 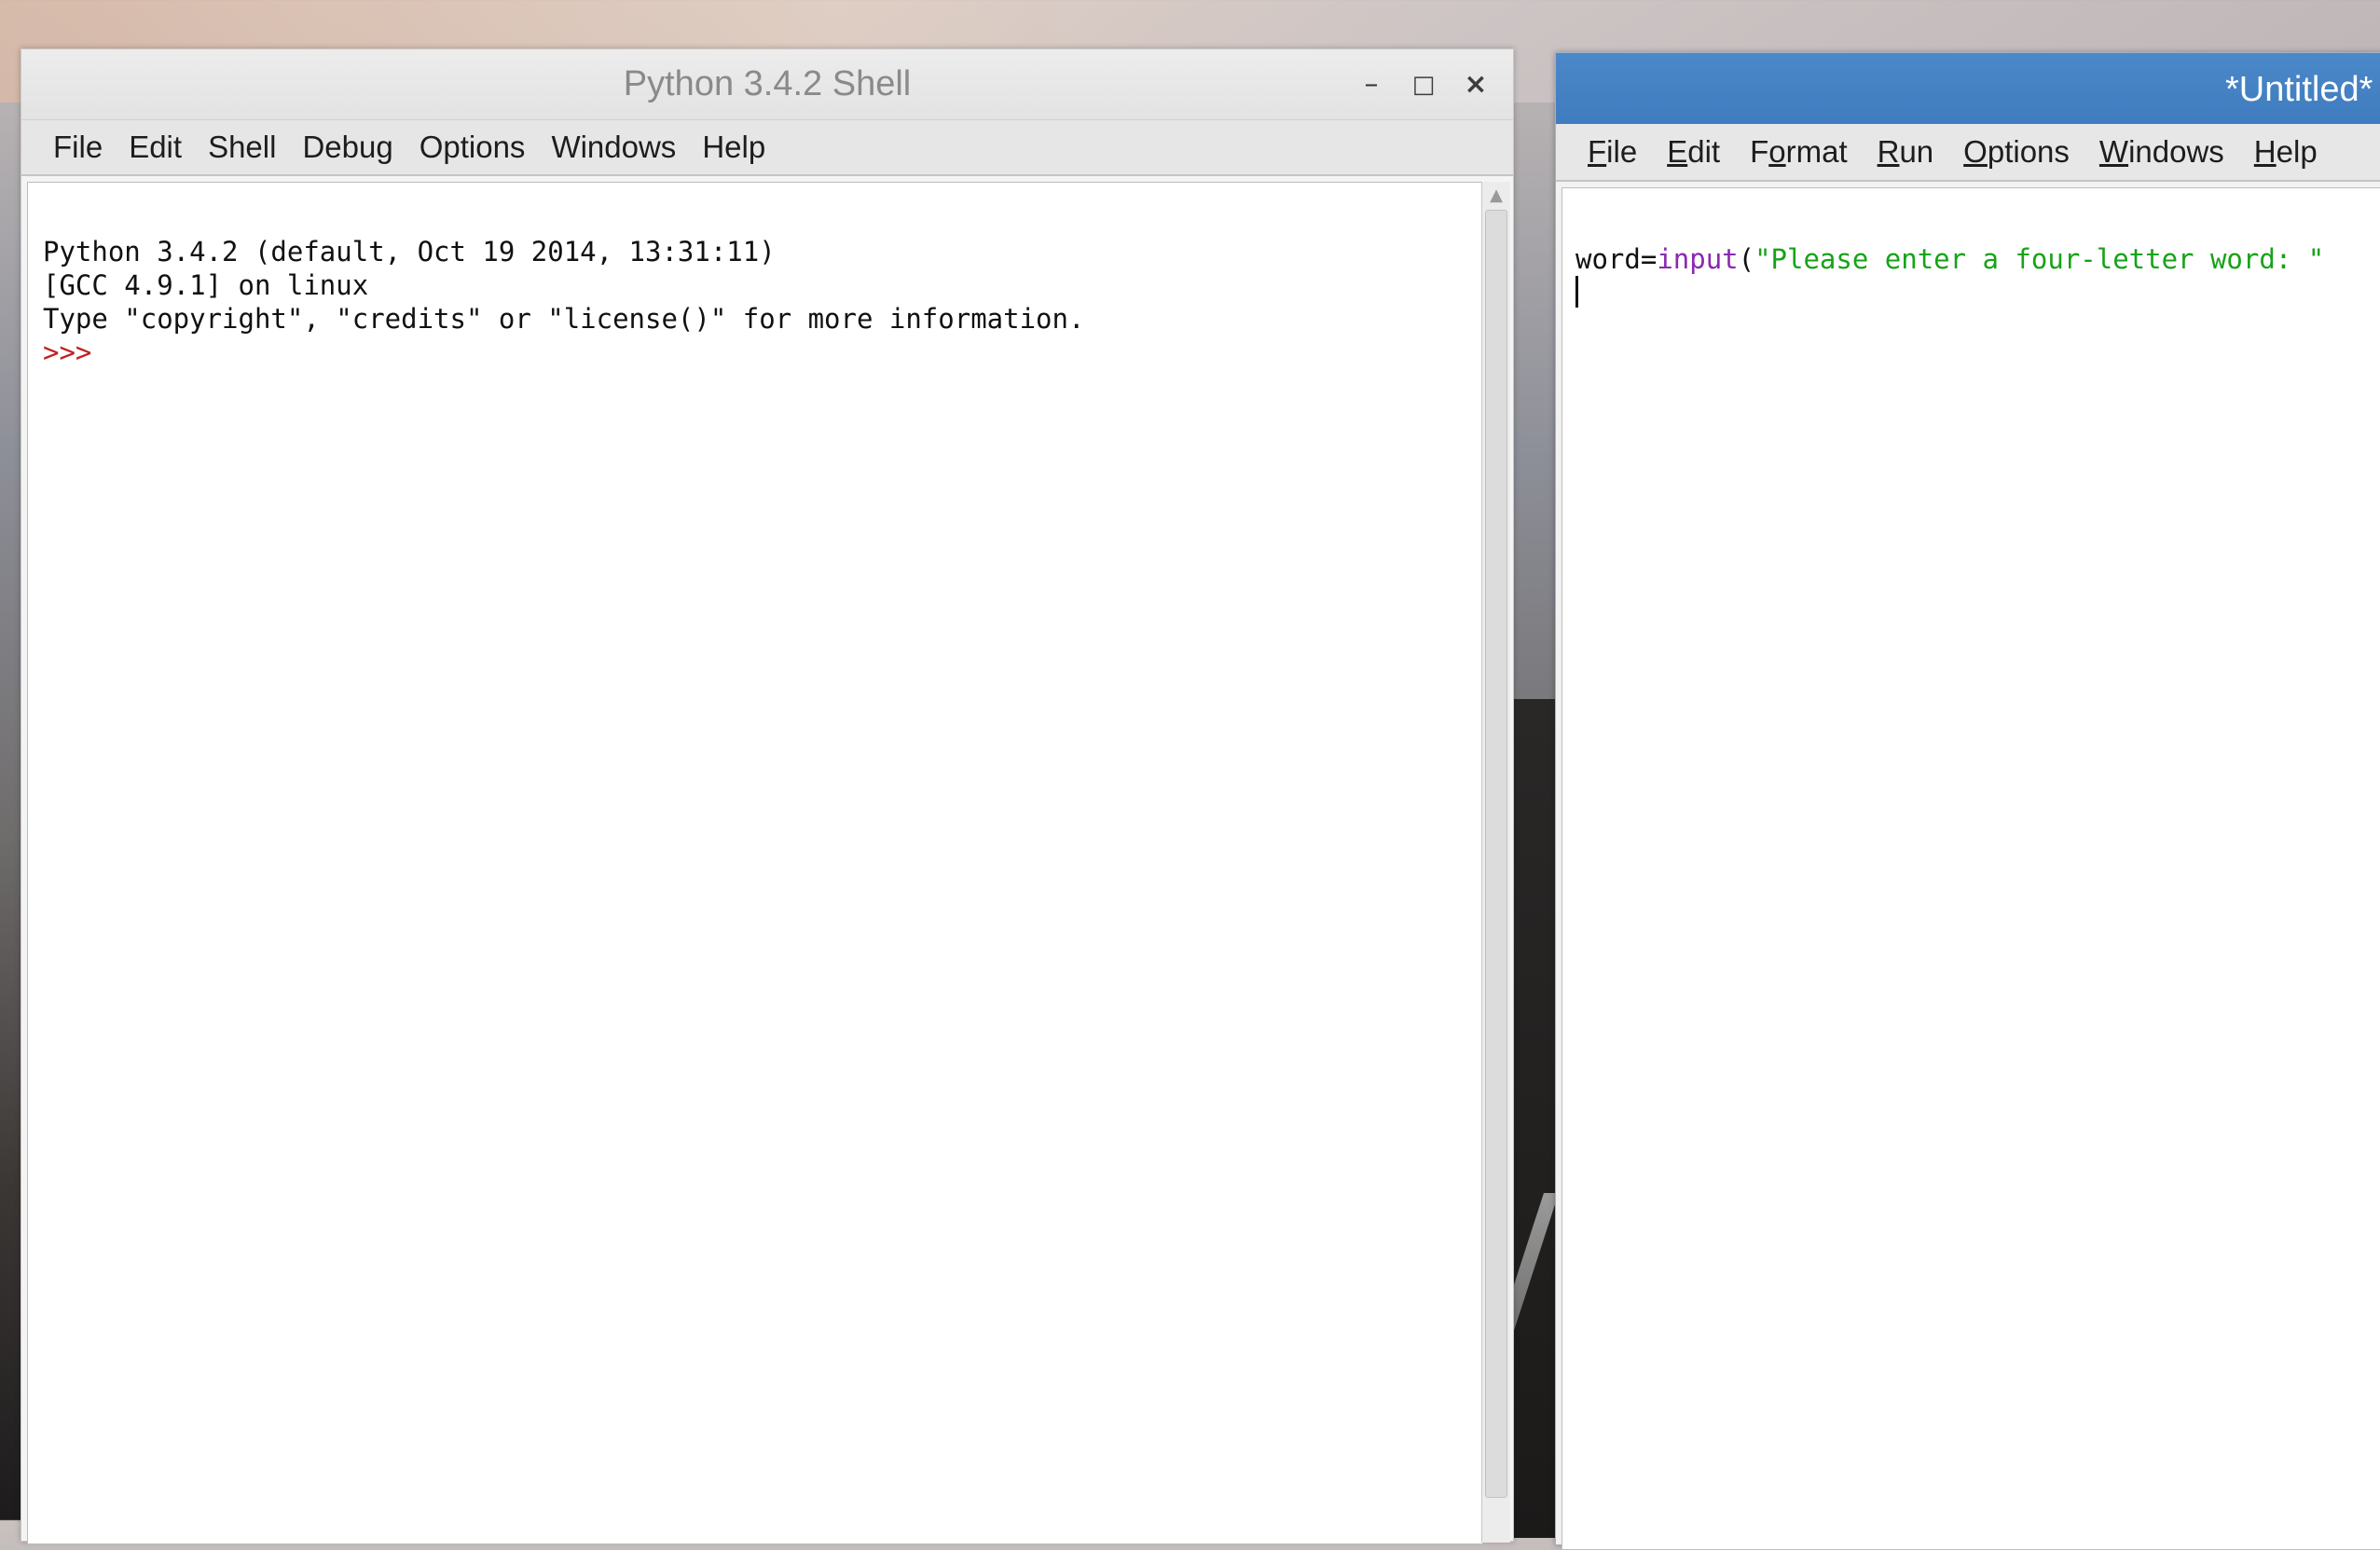 What do you see at coordinates (1944, 292) in the screenshot?
I see `code-line-cursor` at bounding box center [1944, 292].